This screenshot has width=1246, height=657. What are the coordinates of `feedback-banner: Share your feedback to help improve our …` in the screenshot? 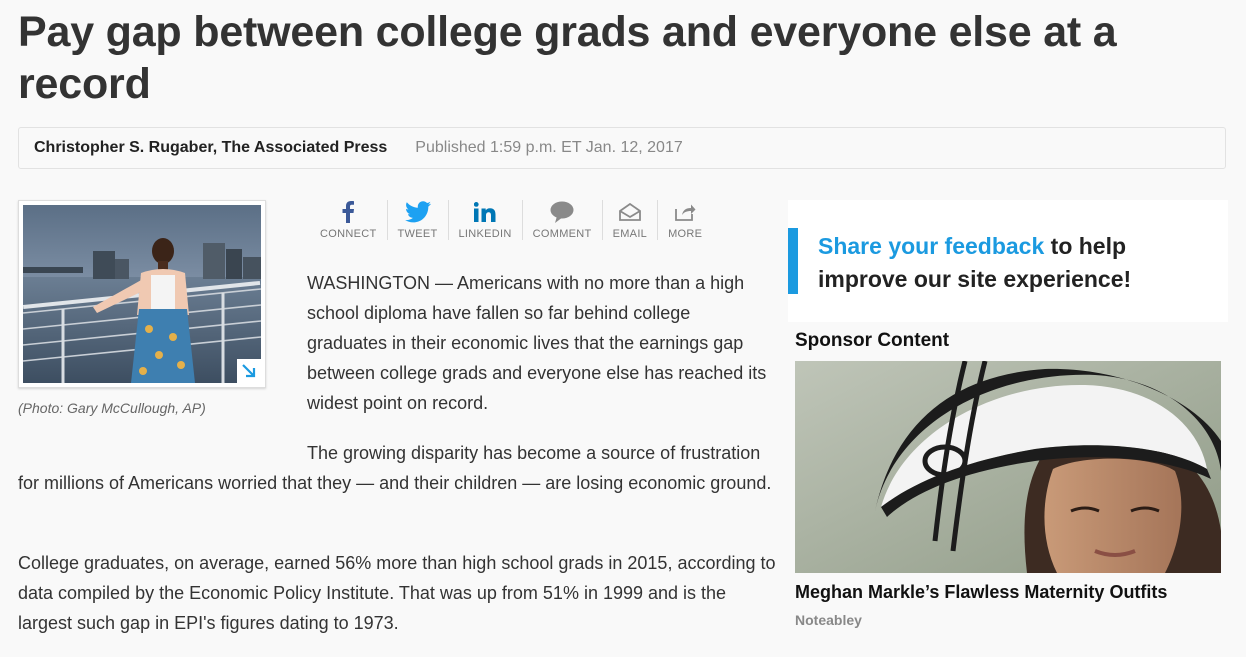 It's located at (1008, 261).